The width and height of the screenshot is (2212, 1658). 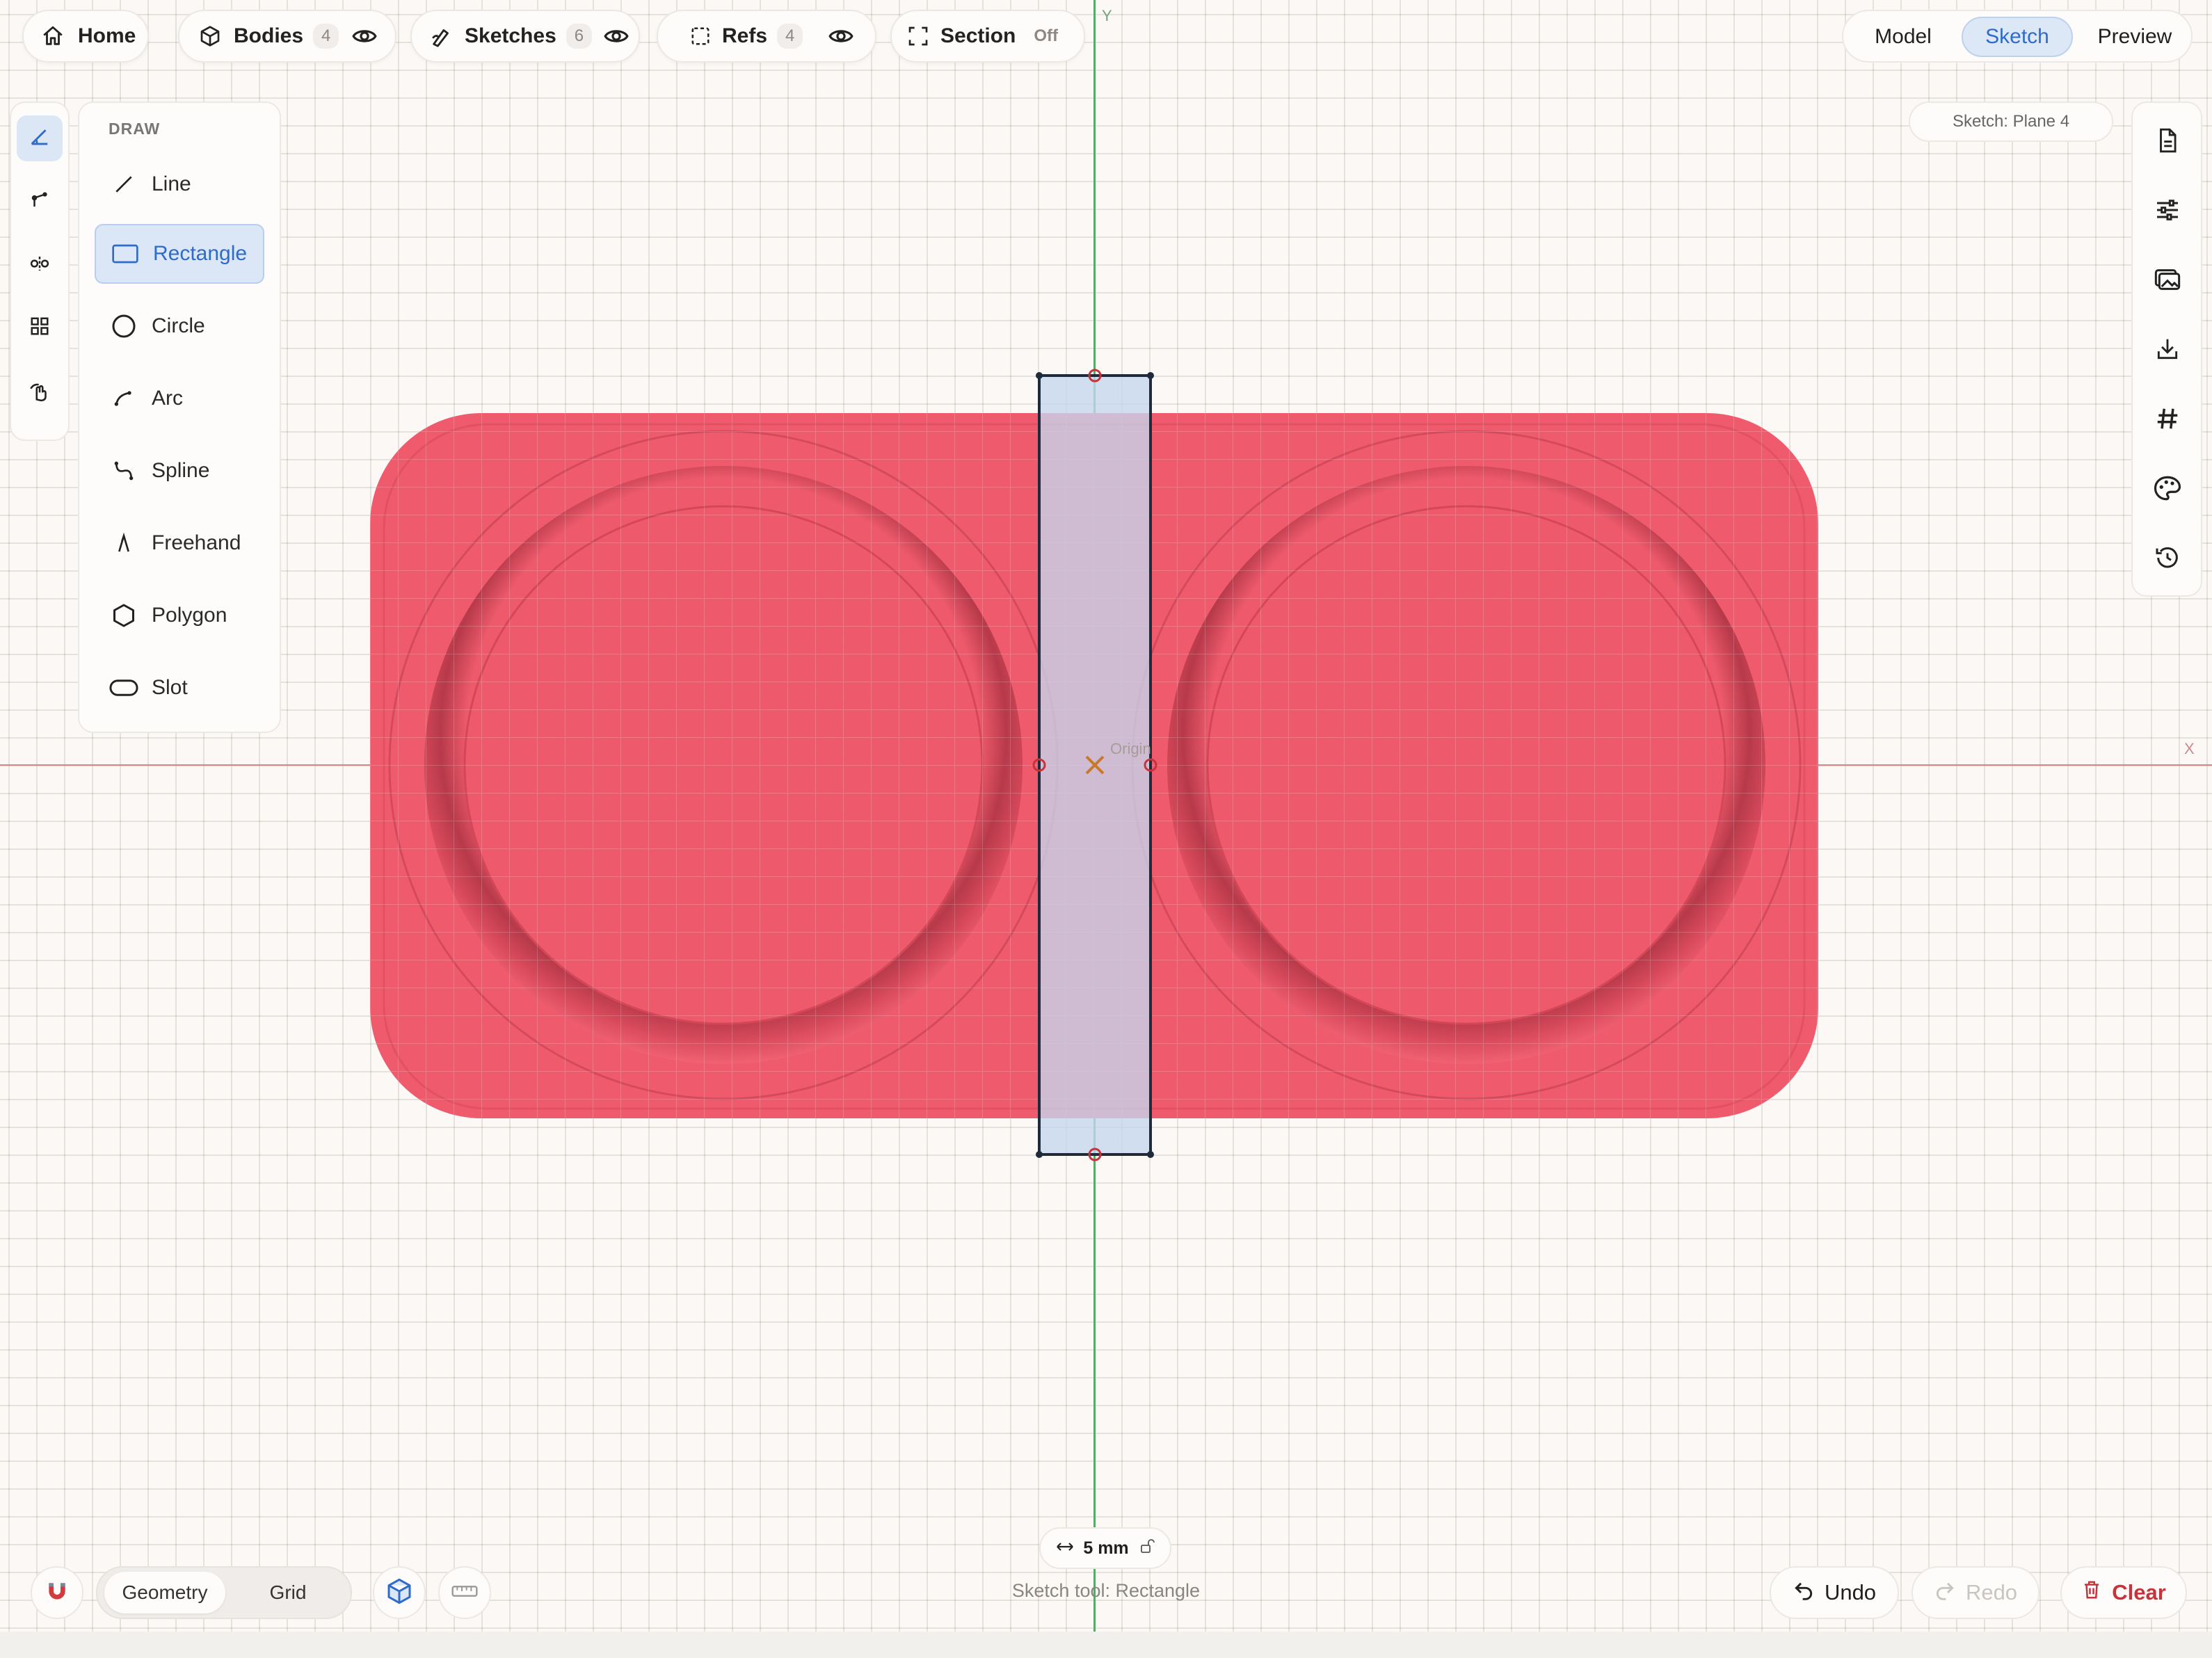 I want to click on trash-icon, so click(x=2091, y=1592).